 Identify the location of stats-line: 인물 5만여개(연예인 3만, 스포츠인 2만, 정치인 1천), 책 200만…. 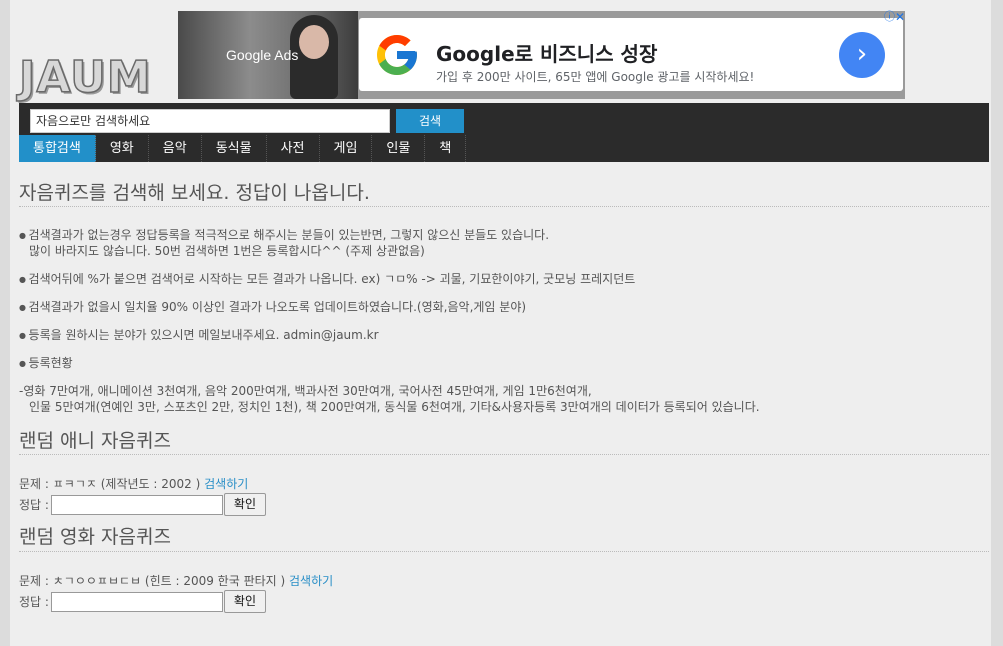
(394, 407).